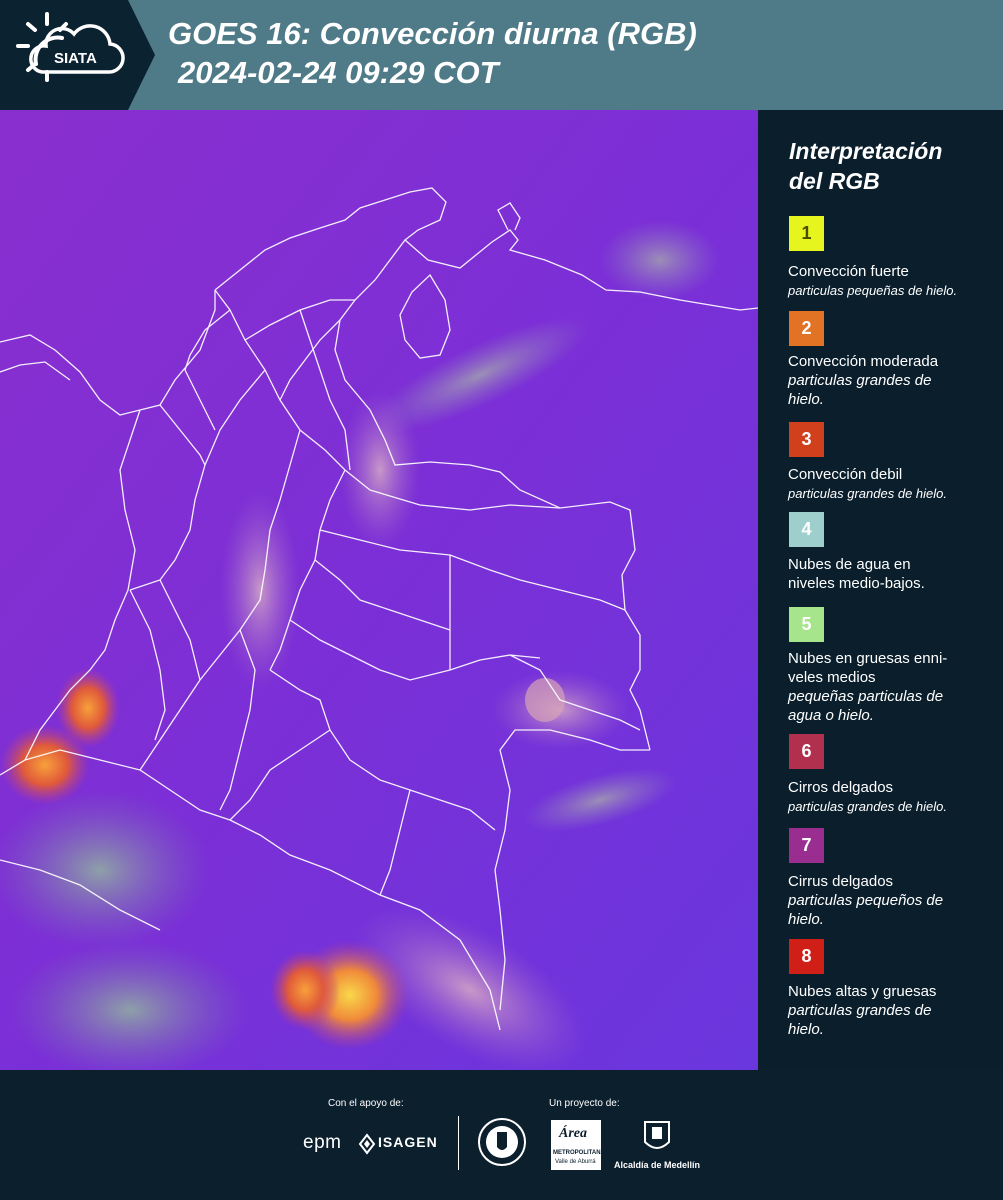 Image resolution: width=1003 pixels, height=1200 pixels. I want to click on legend-title-line1: Interpretación, so click(866, 151).